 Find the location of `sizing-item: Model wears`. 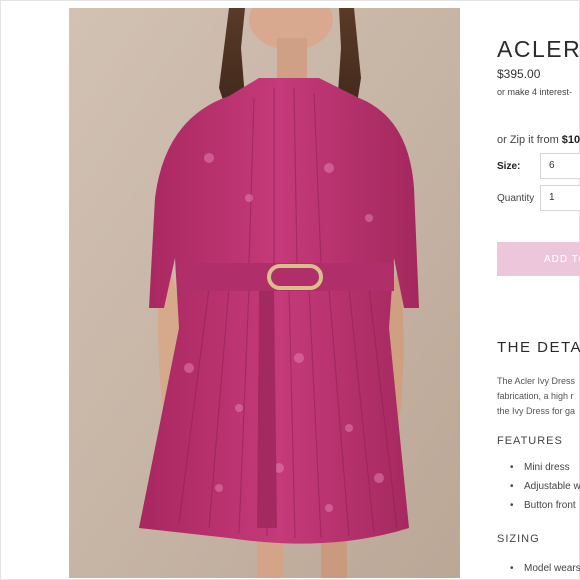

sizing-item: Model wears is located at coordinates (538, 568).